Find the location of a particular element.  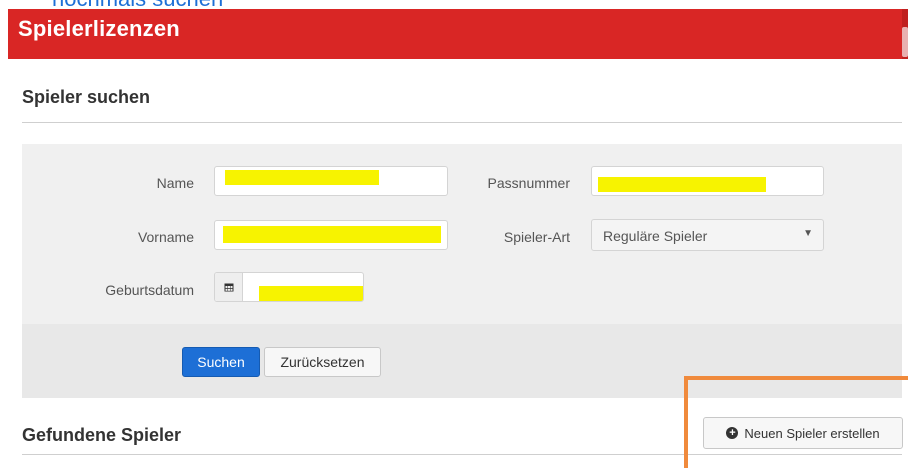

chevron-down-icon: ▼ is located at coordinates (808, 233).